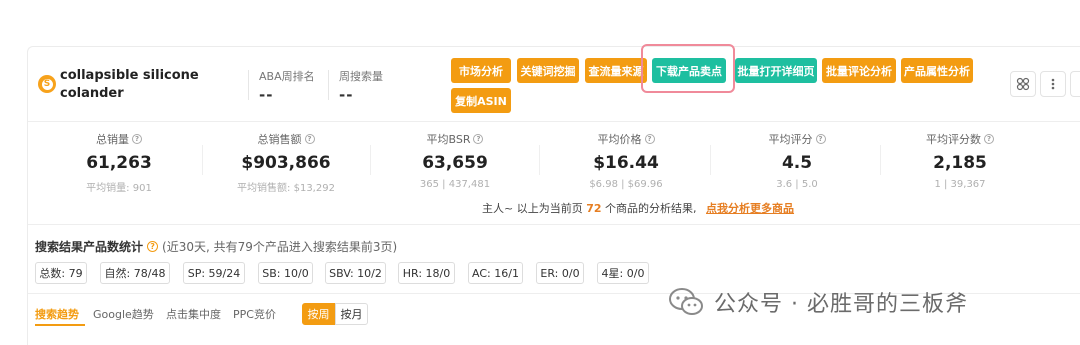  Describe the element at coordinates (841, 304) in the screenshot. I see `watermark-text: 公众号 · 必胜哥的三板斧` at that location.